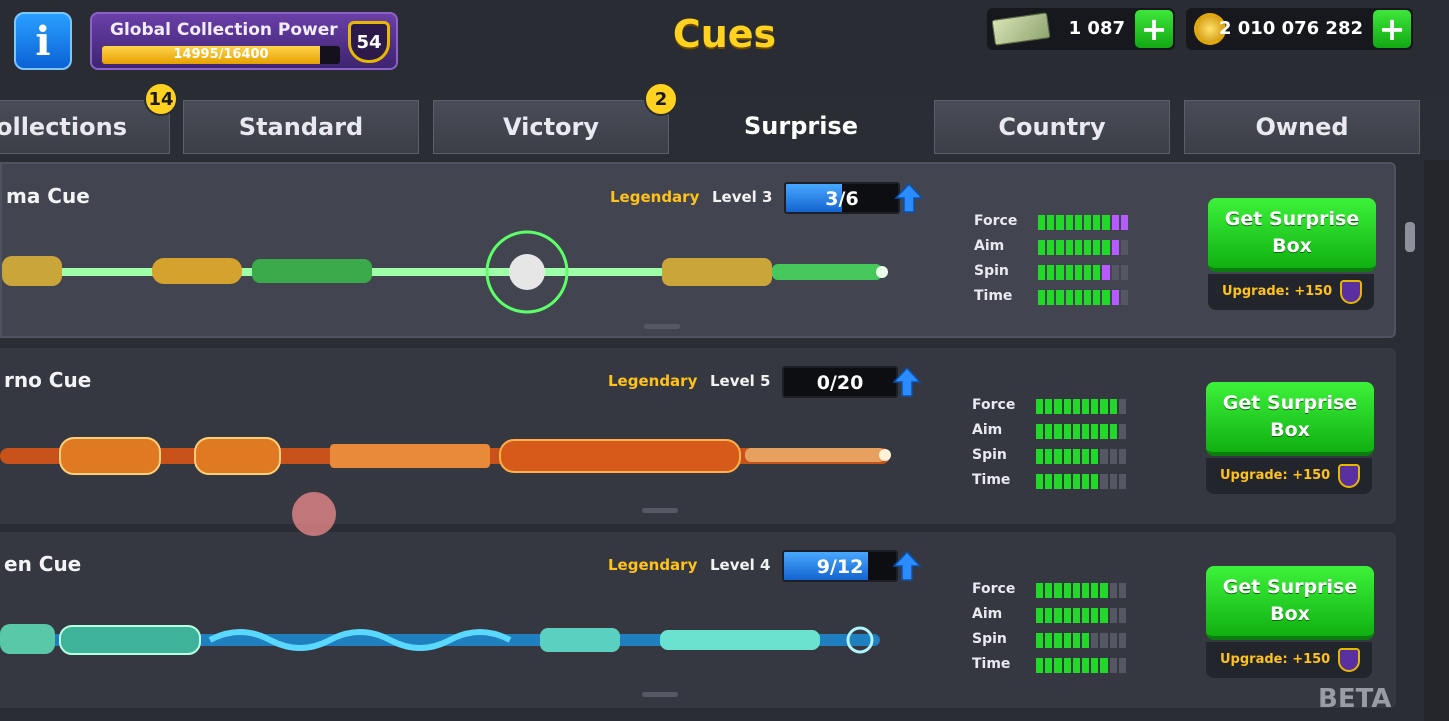 The width and height of the screenshot is (1449, 721). I want to click on cash-icon, so click(1021, 29).